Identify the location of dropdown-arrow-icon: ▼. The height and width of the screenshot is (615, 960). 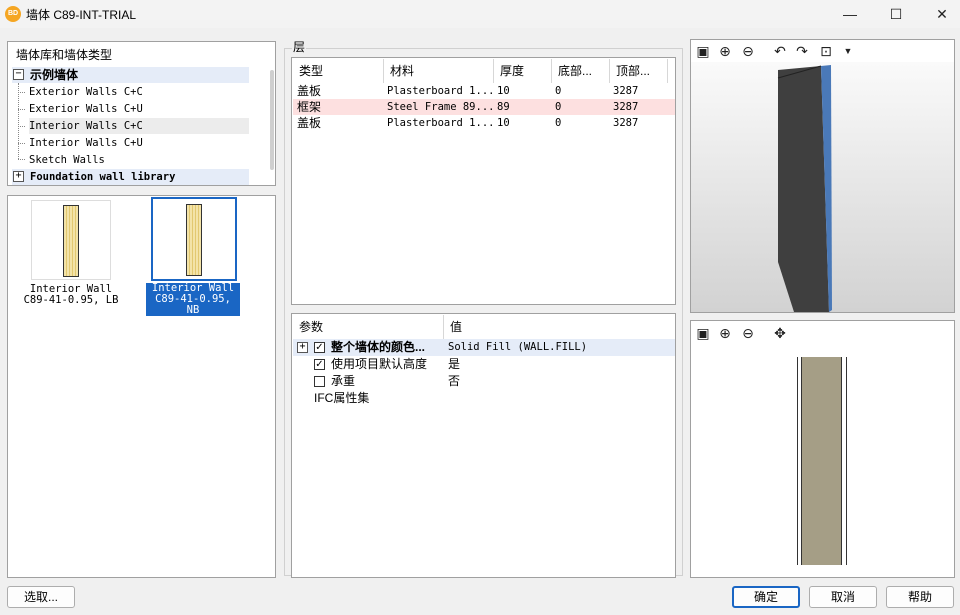
(848, 51).